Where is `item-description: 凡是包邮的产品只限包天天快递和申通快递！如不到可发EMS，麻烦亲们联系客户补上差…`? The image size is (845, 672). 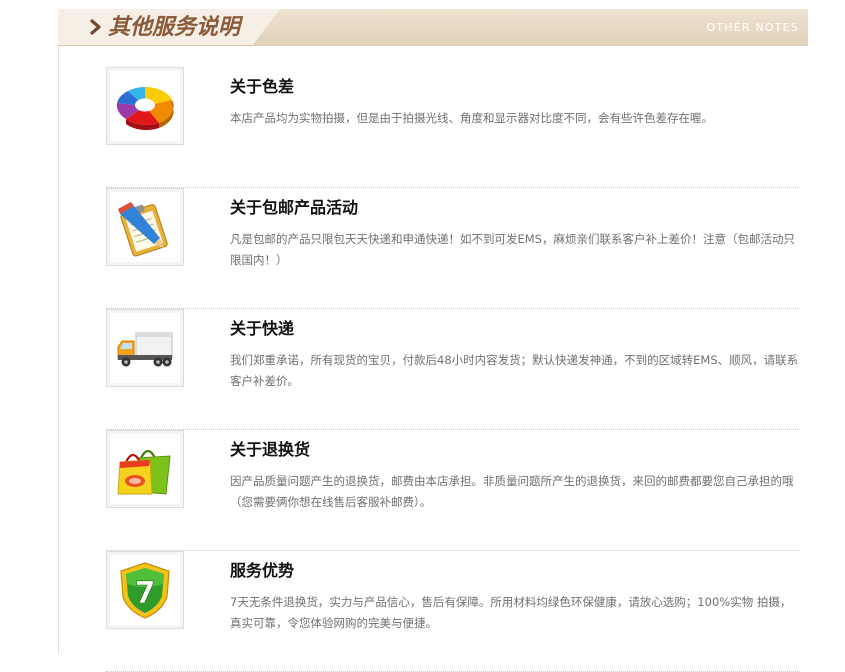 item-description: 凡是包邮的产品只限包天天快递和申通快递！如不到可发EMS，麻烦亲们联系客户补上差… is located at coordinates (512, 249).